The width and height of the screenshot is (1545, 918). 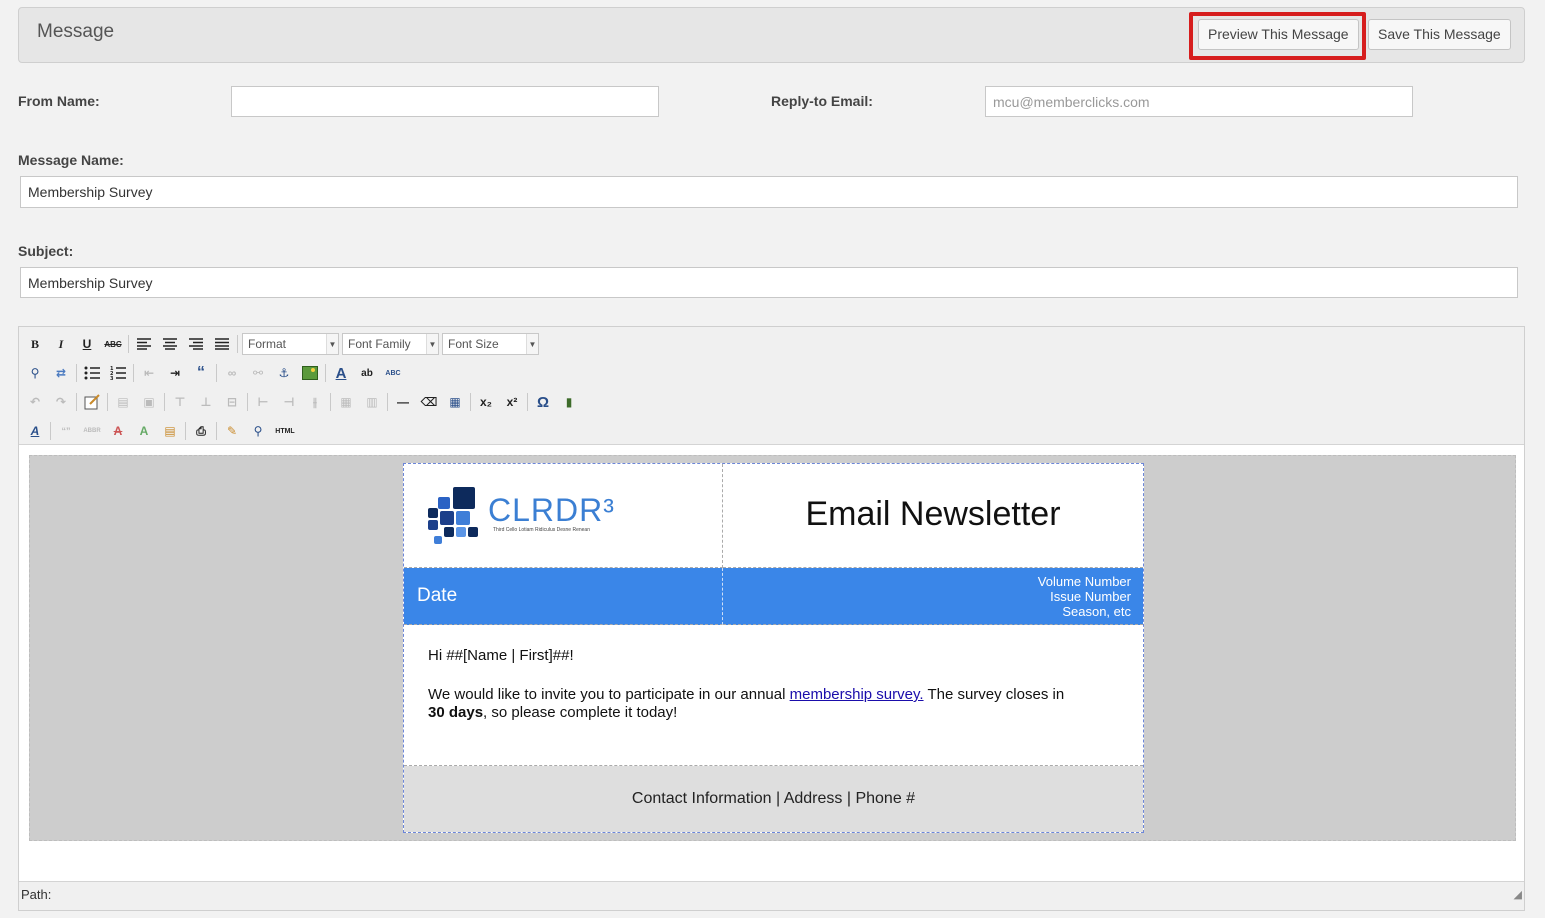 What do you see at coordinates (170, 431) in the screenshot?
I see `attributes-icon: ▤` at bounding box center [170, 431].